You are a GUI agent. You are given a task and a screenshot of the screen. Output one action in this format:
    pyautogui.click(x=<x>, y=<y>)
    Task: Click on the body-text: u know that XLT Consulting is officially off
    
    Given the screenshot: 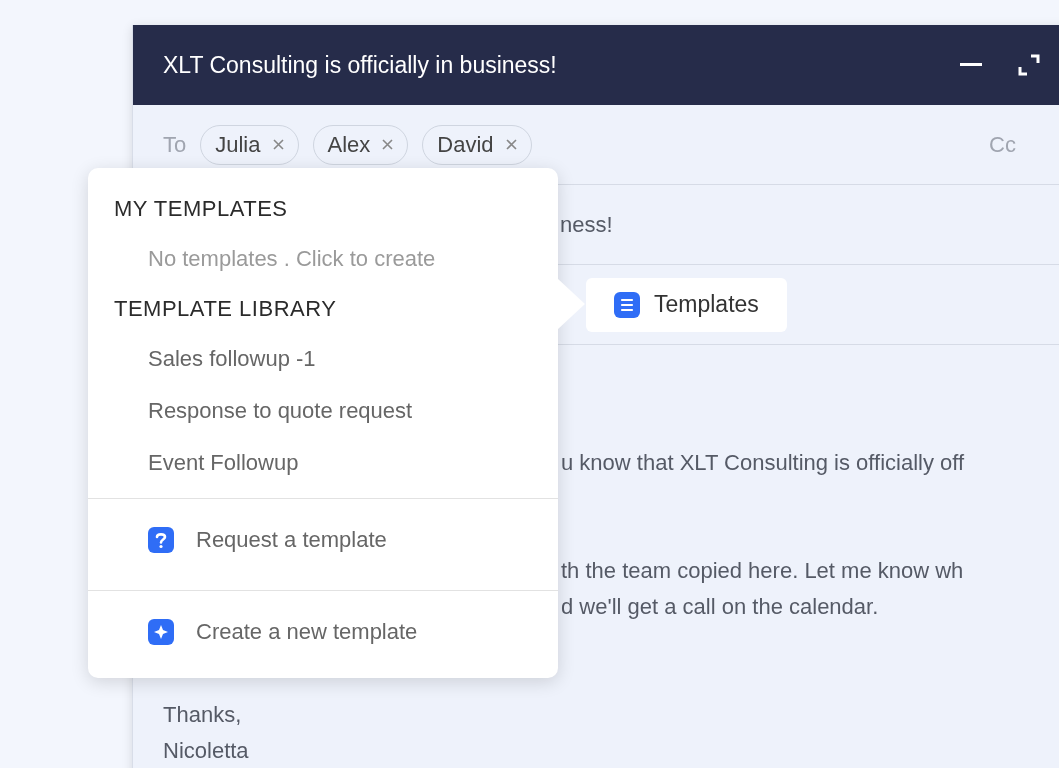 What is the action you would take?
    pyautogui.click(x=763, y=463)
    